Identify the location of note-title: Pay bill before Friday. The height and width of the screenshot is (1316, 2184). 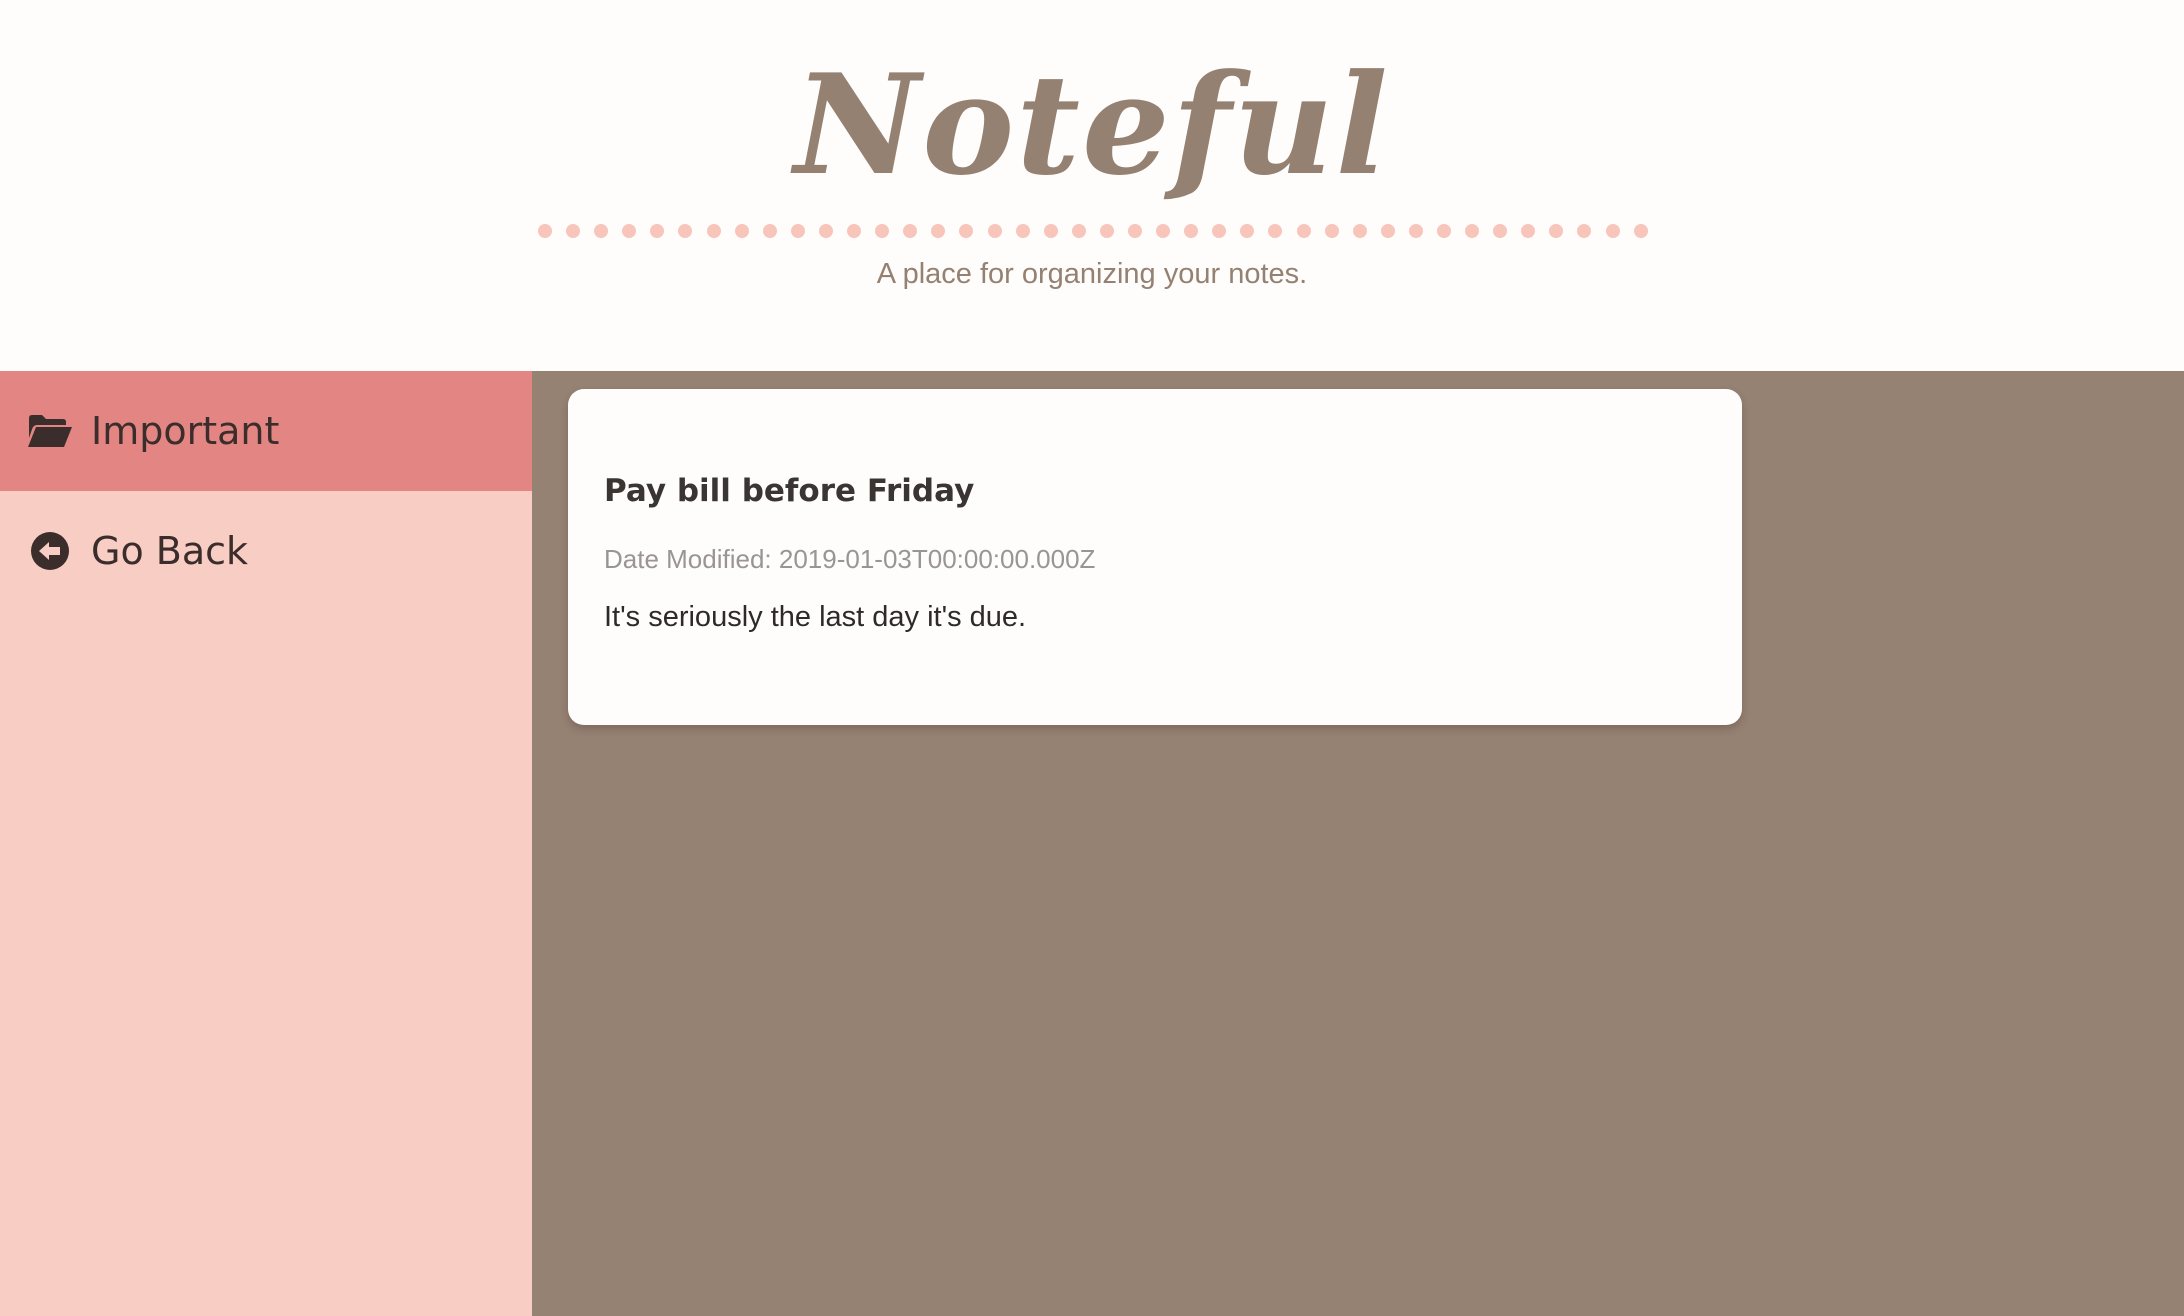
(789, 491).